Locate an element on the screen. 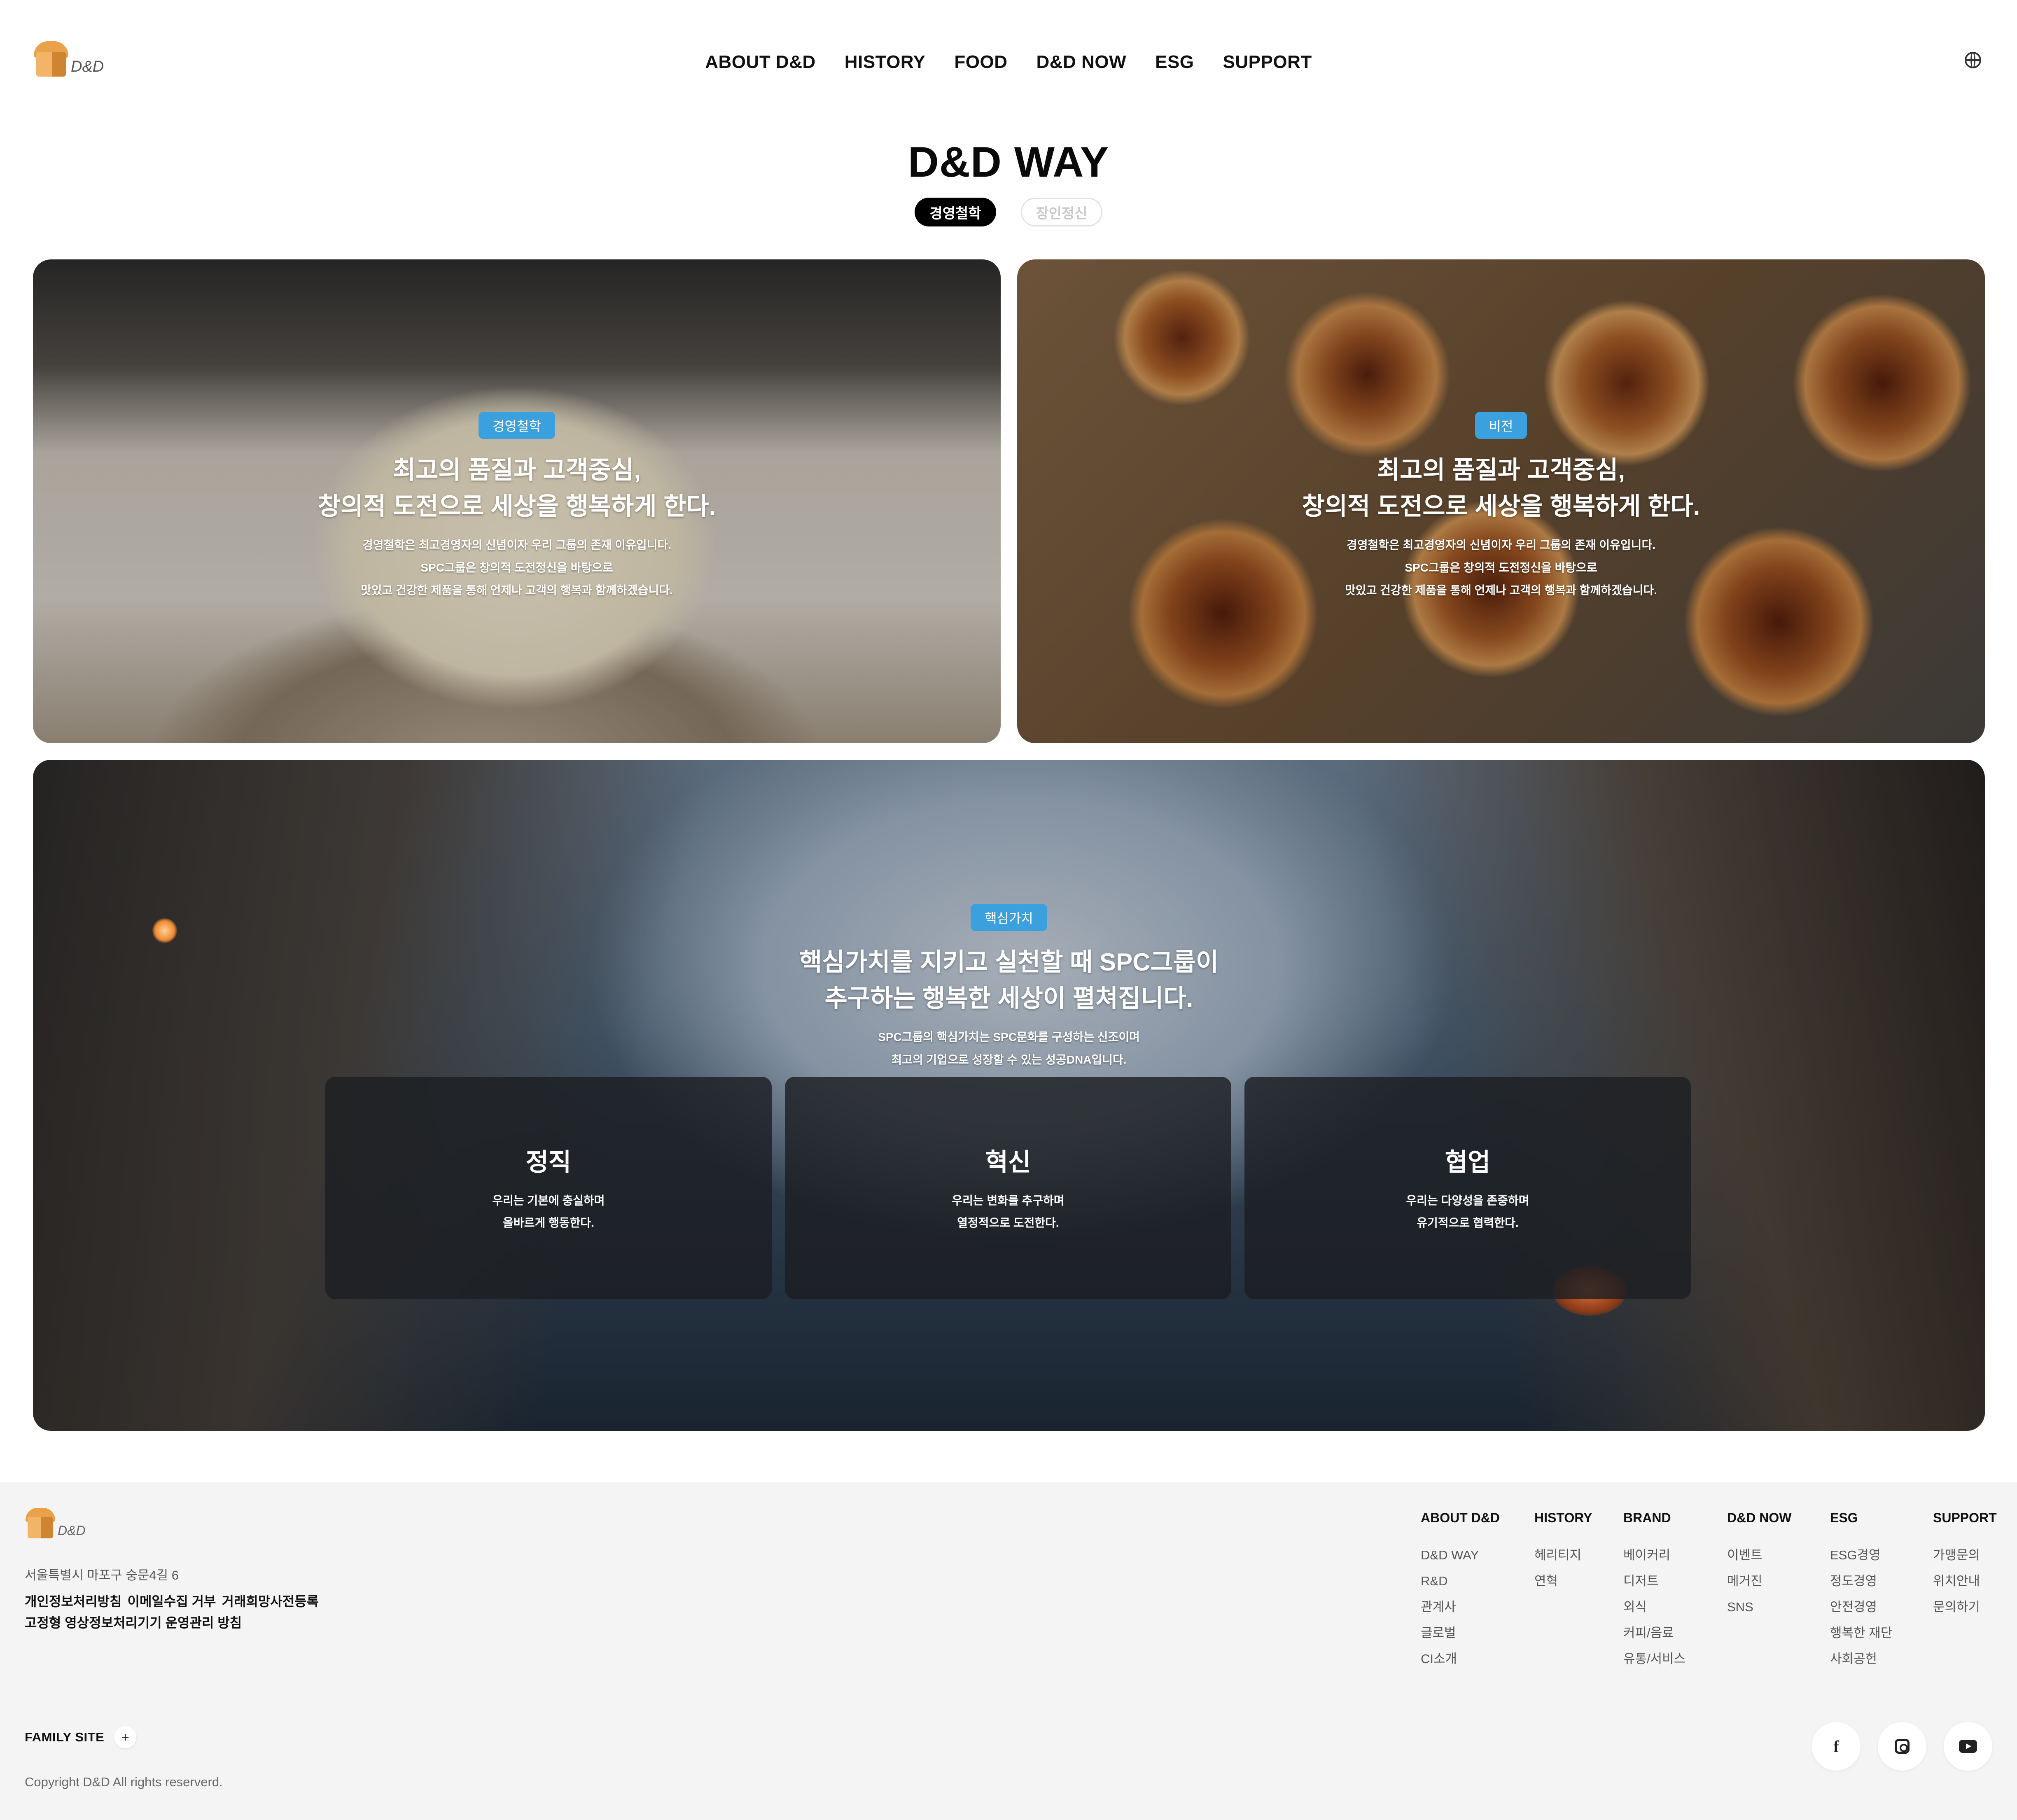 The width and height of the screenshot is (2017, 1820). sns-links: f is located at coordinates (1902, 1746).